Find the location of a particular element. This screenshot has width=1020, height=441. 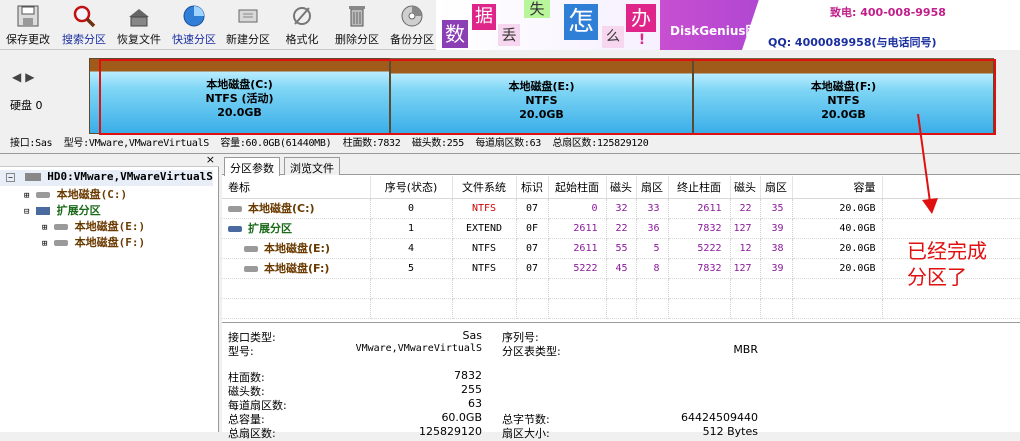

partition-c-name: 本地磁盘(C:) is located at coordinates (239, 84).